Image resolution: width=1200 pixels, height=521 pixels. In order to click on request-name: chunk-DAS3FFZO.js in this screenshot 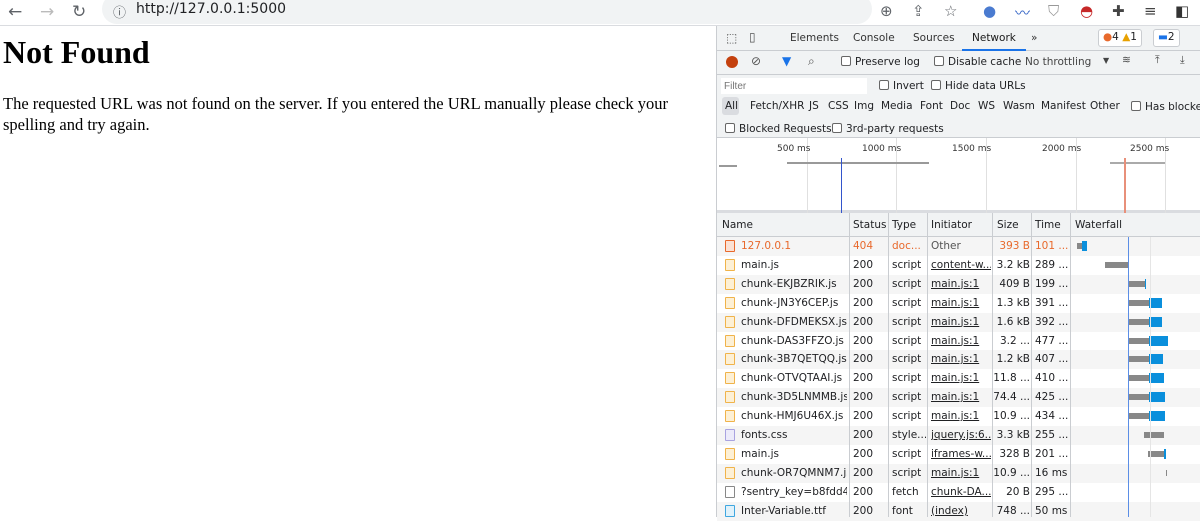, I will do `click(794, 341)`.